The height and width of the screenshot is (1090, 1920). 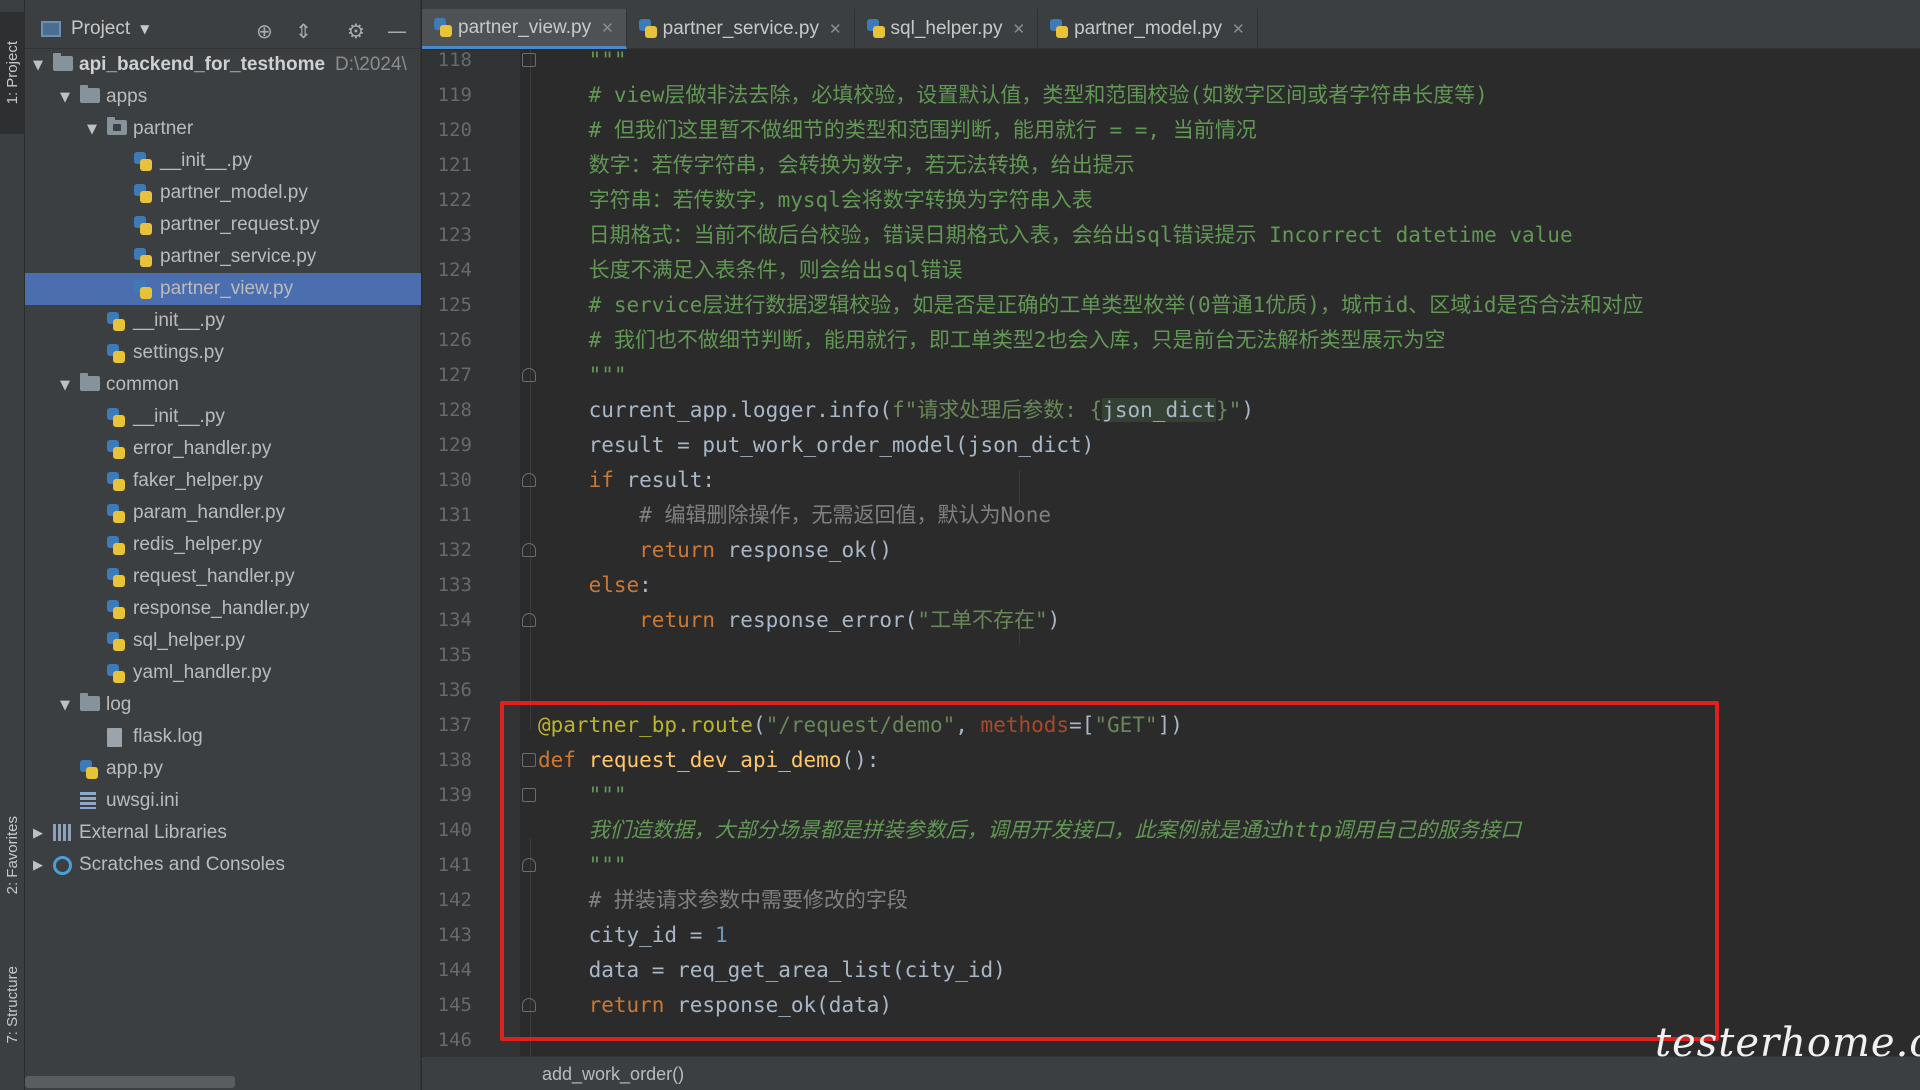 What do you see at coordinates (524, 29) in the screenshot?
I see `editor-tab: partner_view.py ✕` at bounding box center [524, 29].